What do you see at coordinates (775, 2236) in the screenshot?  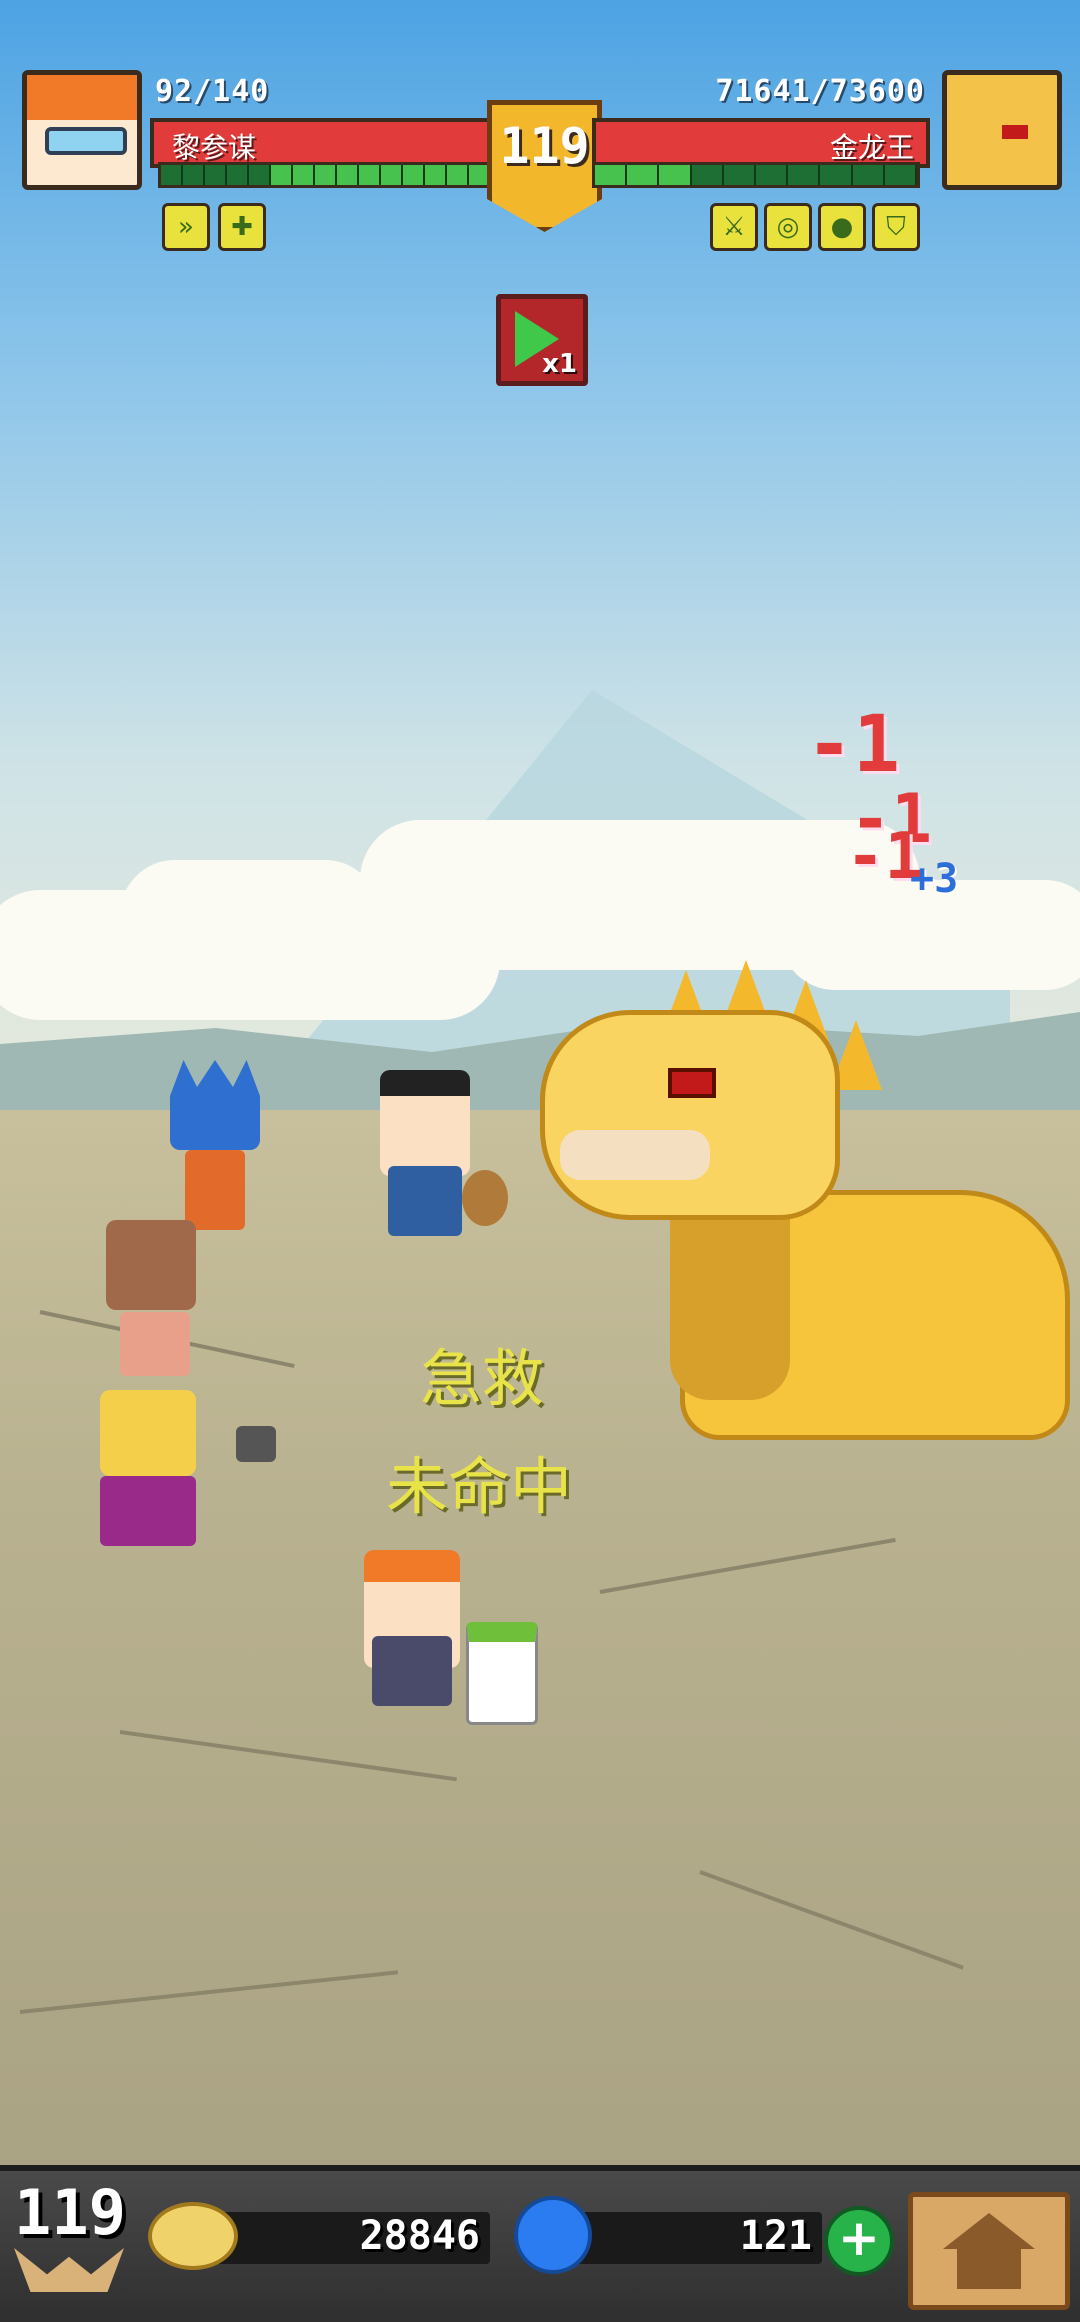 I see `gem-amount: 121` at bounding box center [775, 2236].